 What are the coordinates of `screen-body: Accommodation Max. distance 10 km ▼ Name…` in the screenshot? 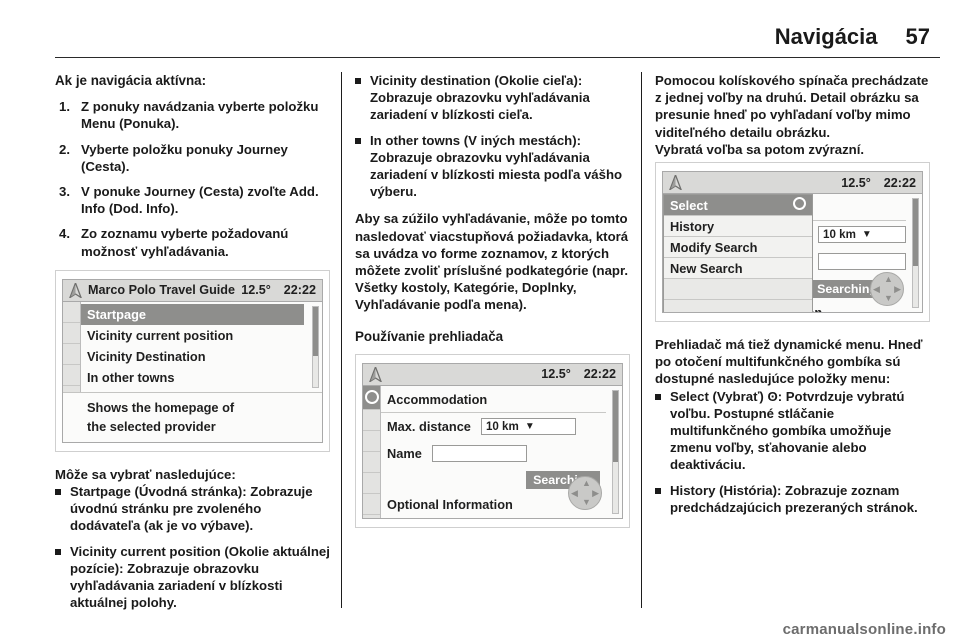 It's located at (492, 451).